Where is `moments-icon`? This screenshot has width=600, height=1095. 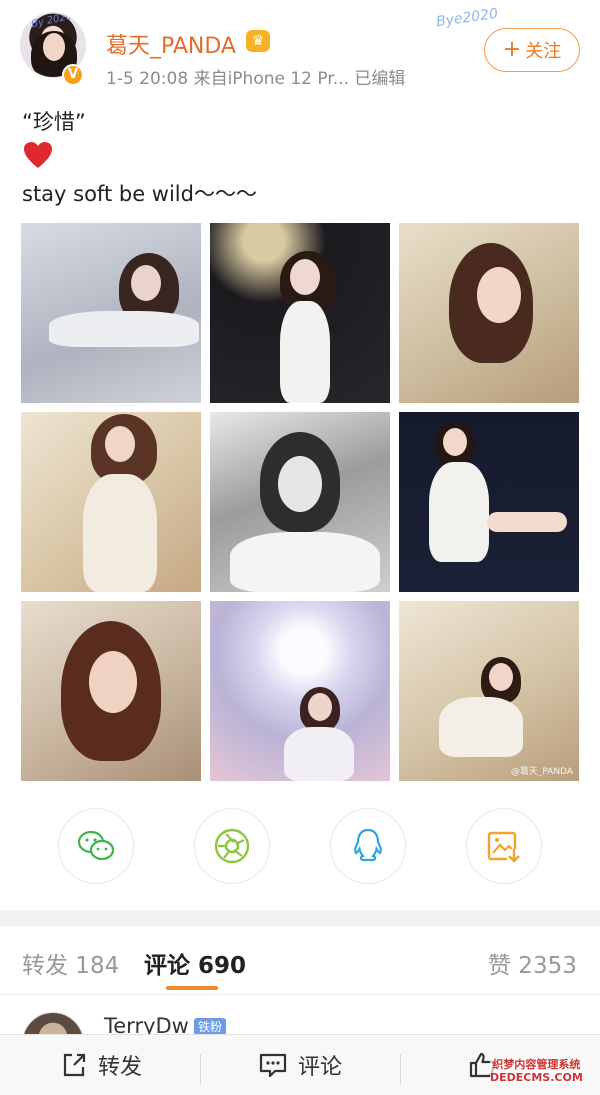 moments-icon is located at coordinates (232, 846).